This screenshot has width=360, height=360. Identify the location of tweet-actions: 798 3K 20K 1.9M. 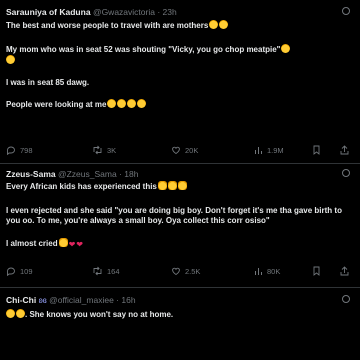
(180, 151).